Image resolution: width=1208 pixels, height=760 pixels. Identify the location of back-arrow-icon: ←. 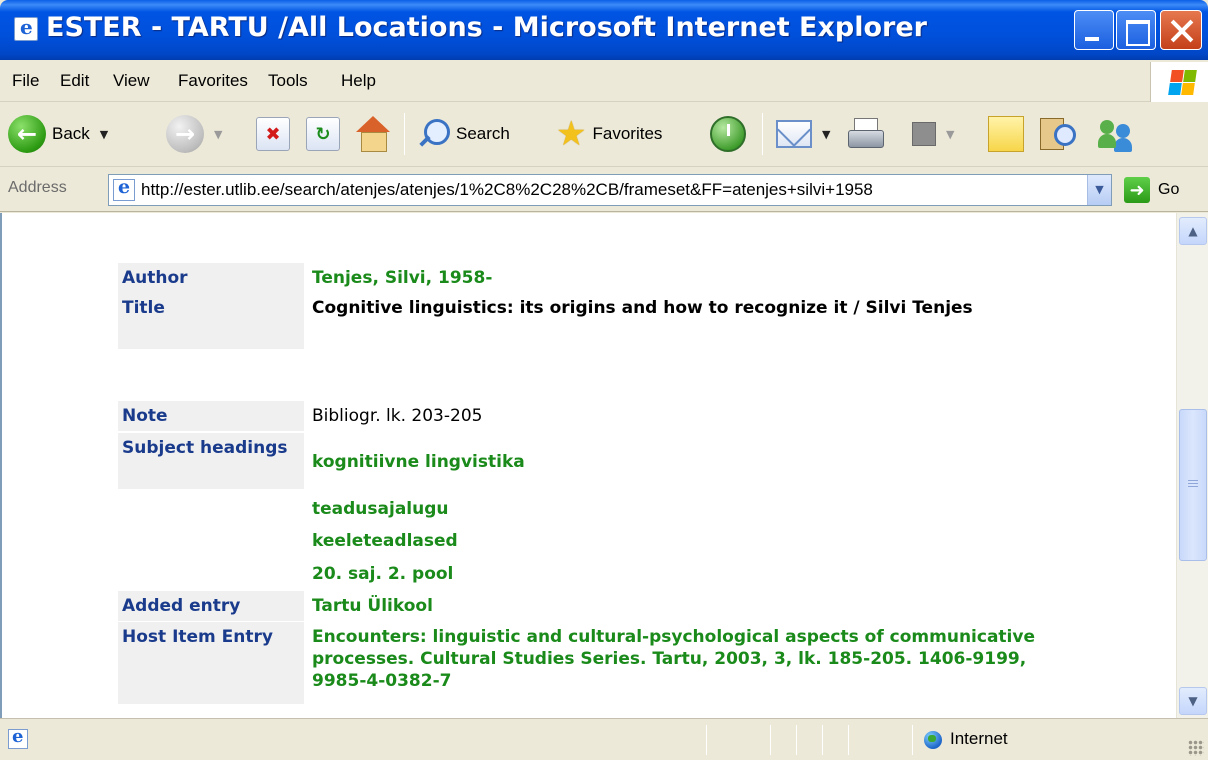
(27, 134).